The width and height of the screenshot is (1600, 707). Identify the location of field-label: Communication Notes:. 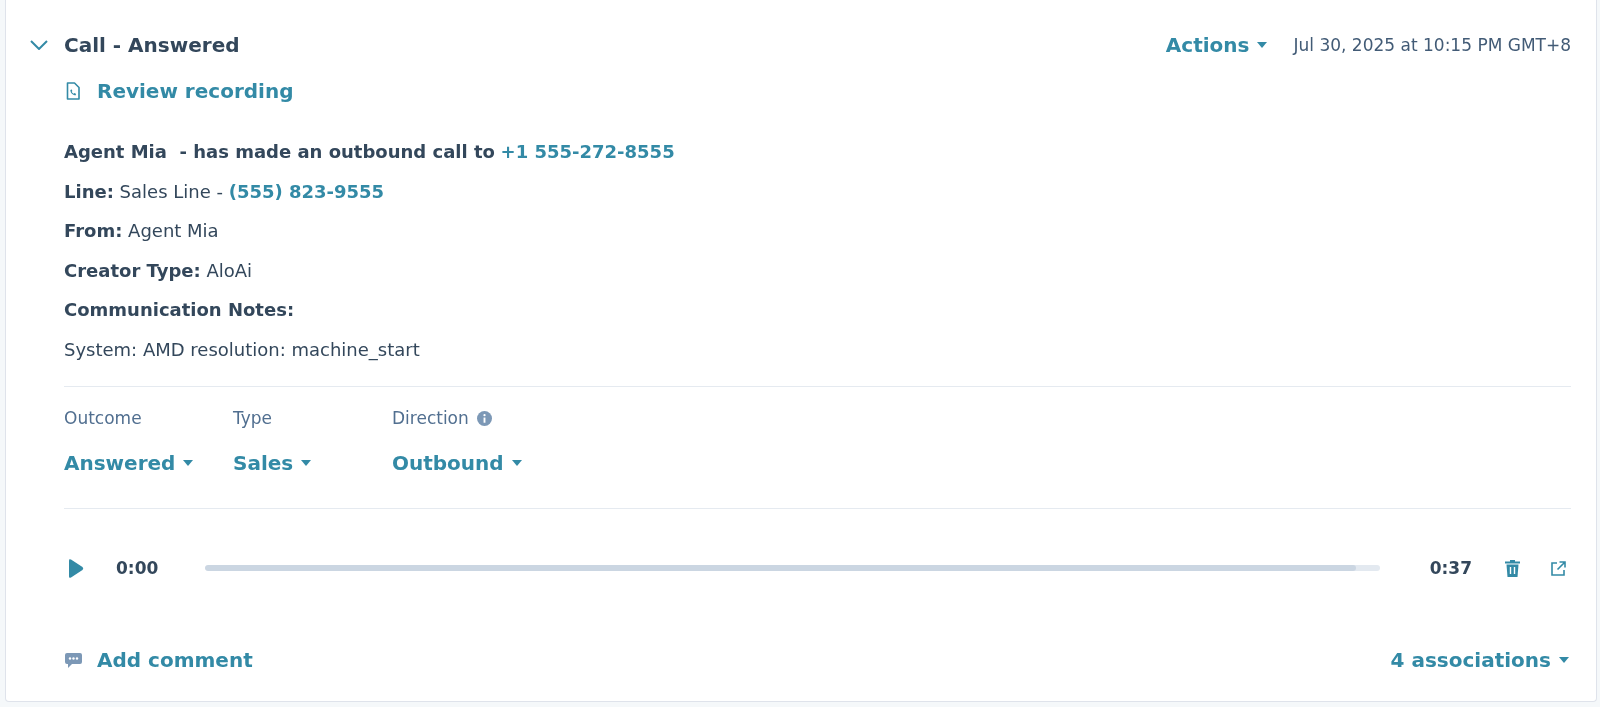
(179, 309).